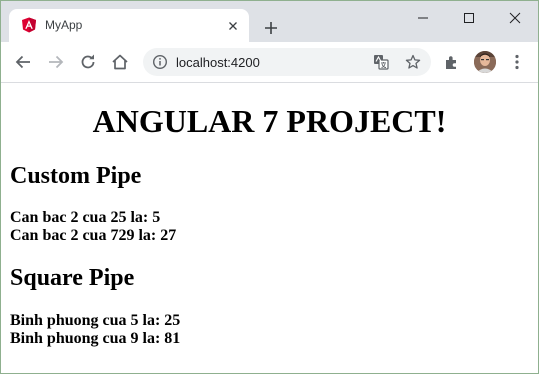 Image resolution: width=539 pixels, height=374 pixels. I want to click on tab-title: MyApp, so click(64, 25).